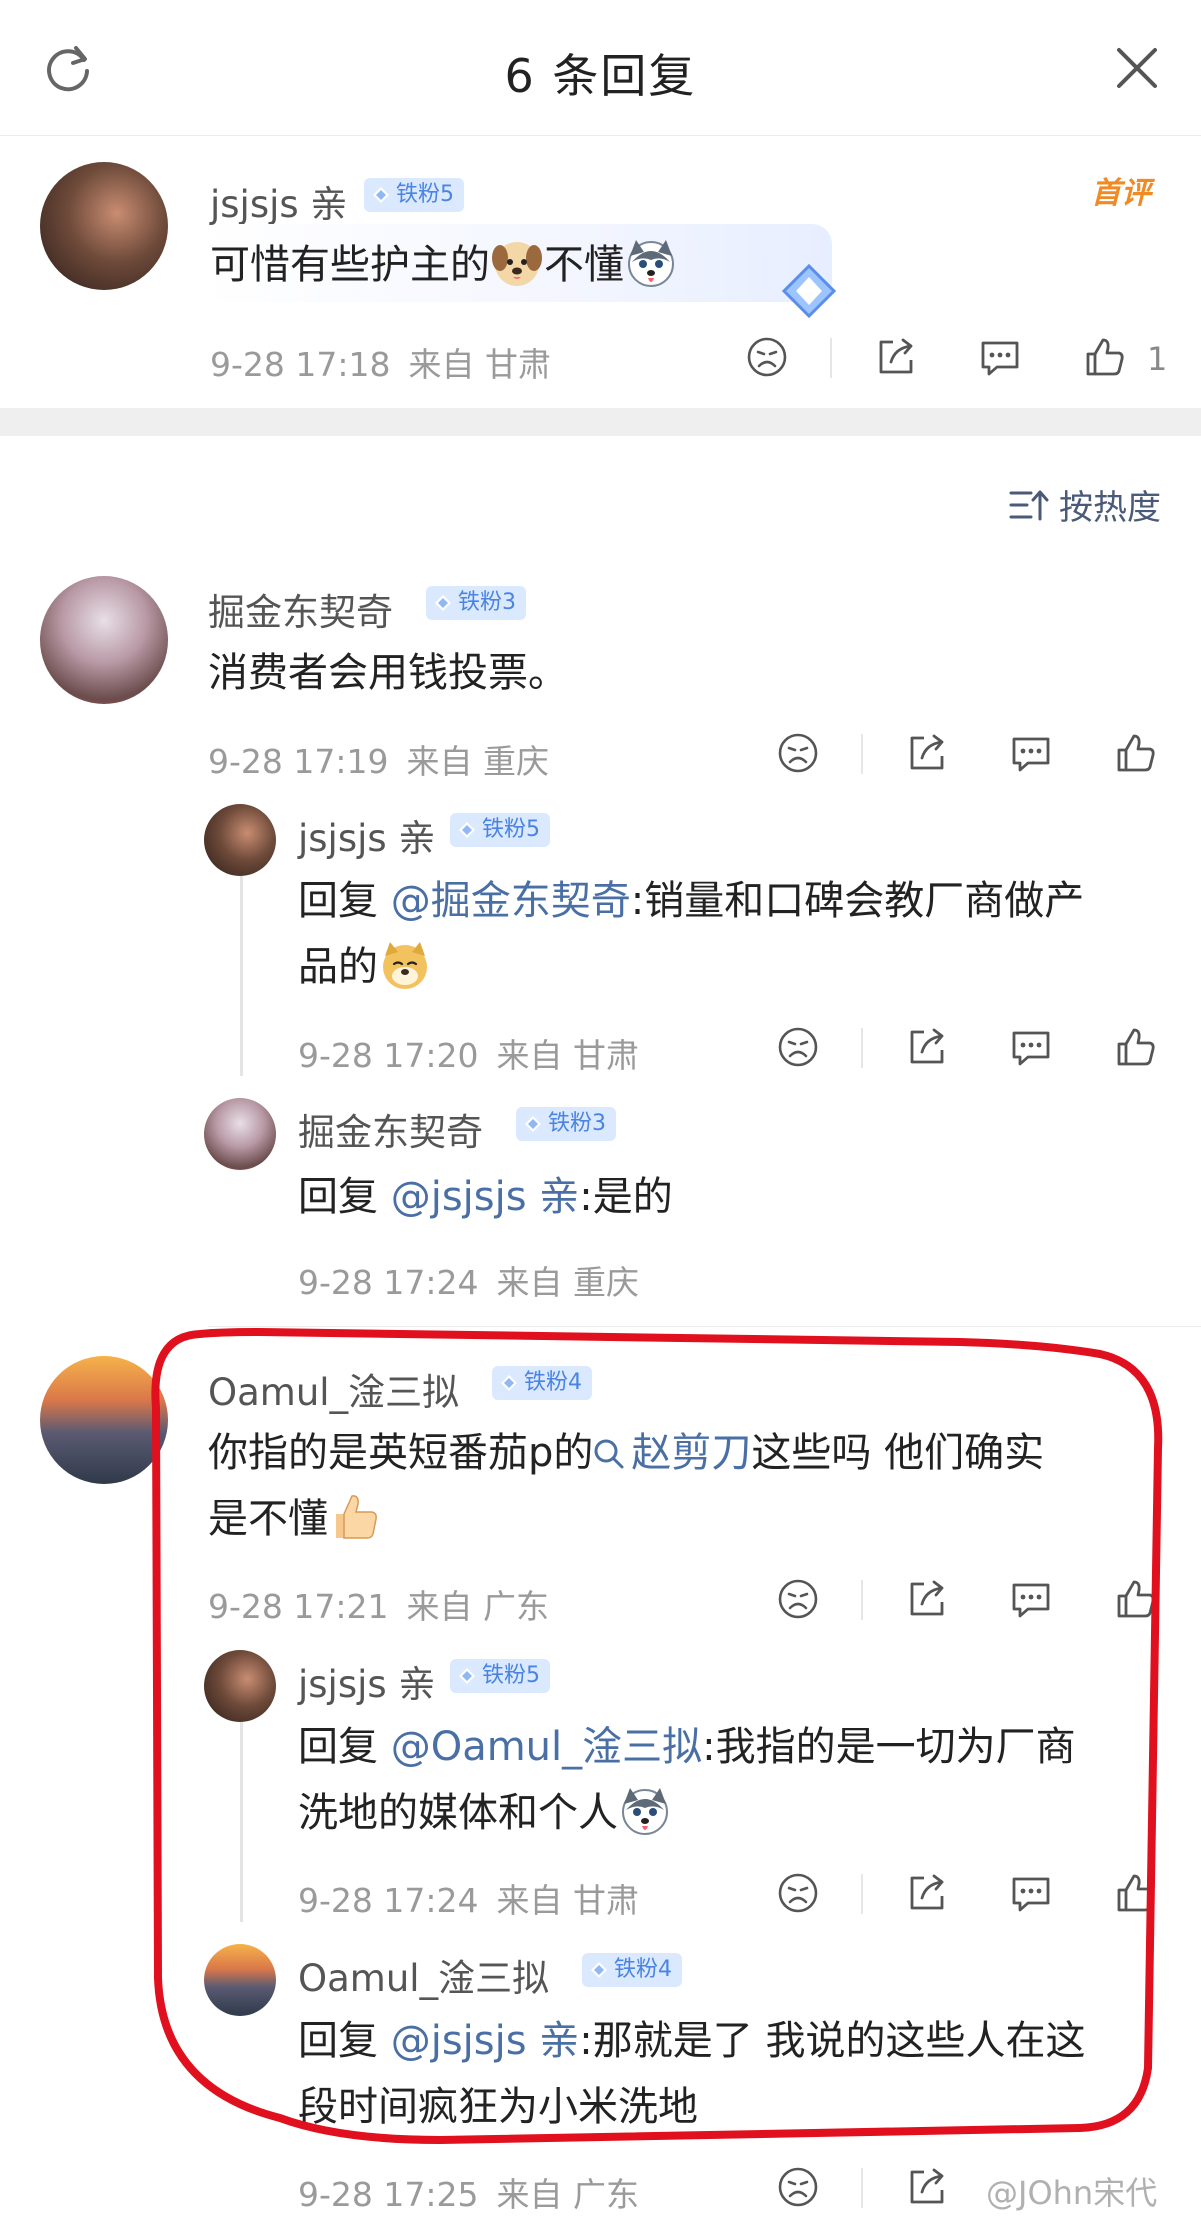  Describe the element at coordinates (300, 609) in the screenshot. I see `comment-username: 掘金东契奇` at that location.